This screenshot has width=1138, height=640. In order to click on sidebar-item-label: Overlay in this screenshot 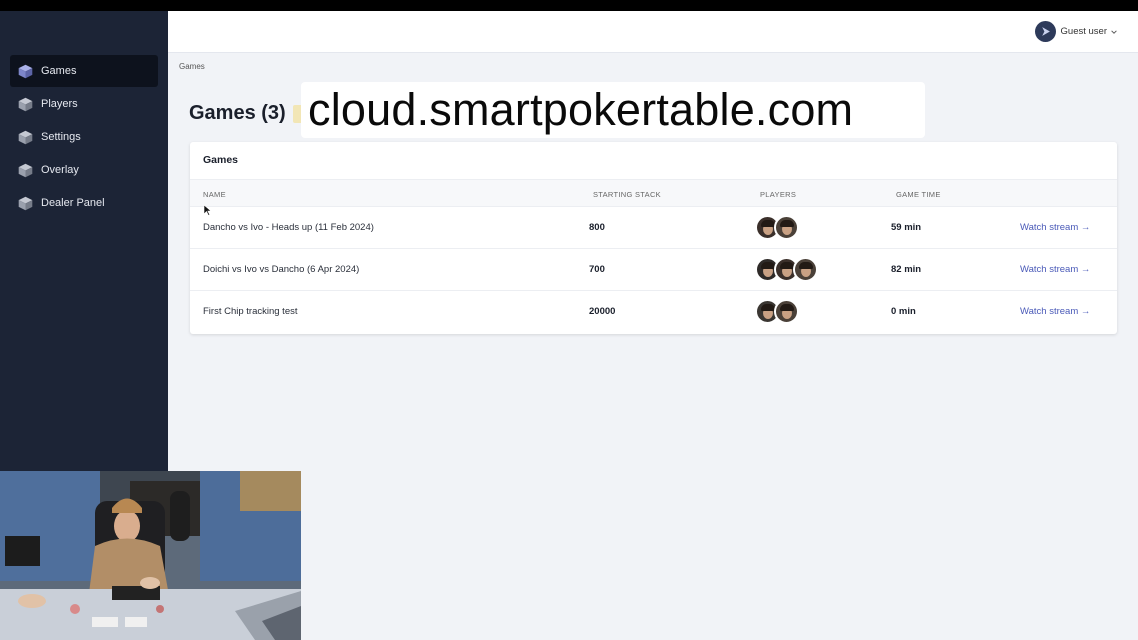, I will do `click(60, 170)`.